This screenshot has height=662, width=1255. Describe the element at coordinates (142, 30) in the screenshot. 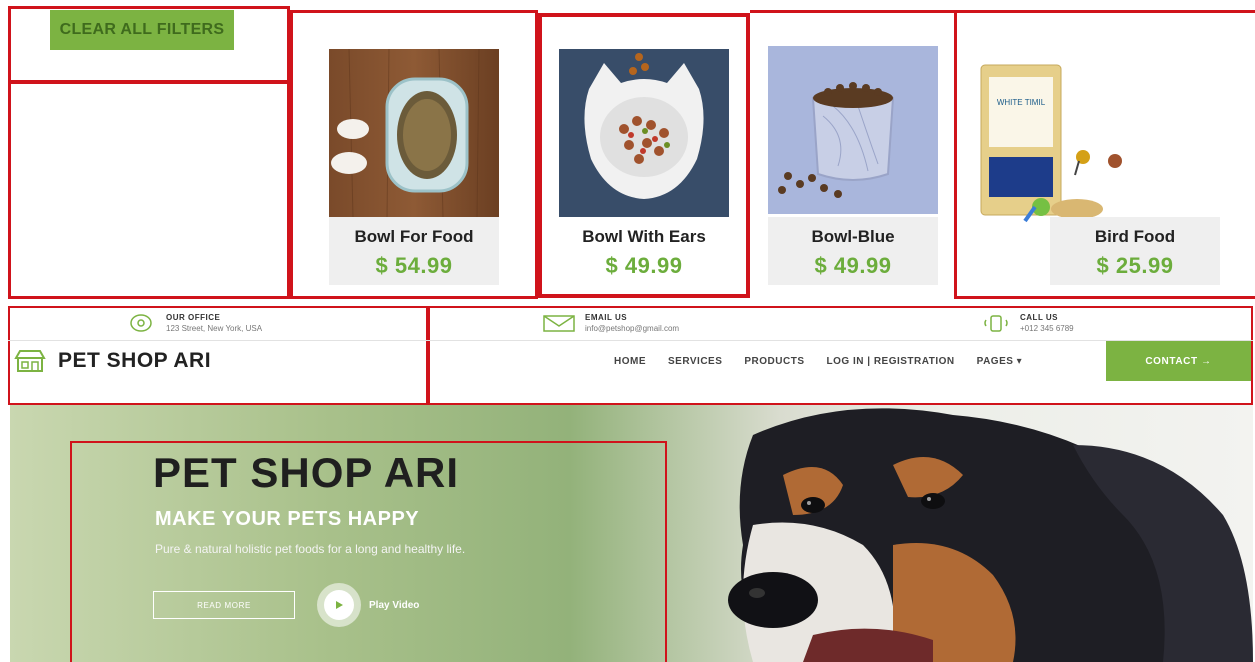

I see `clear-all-filters-button: CLEAR ALL FILTERS` at that location.